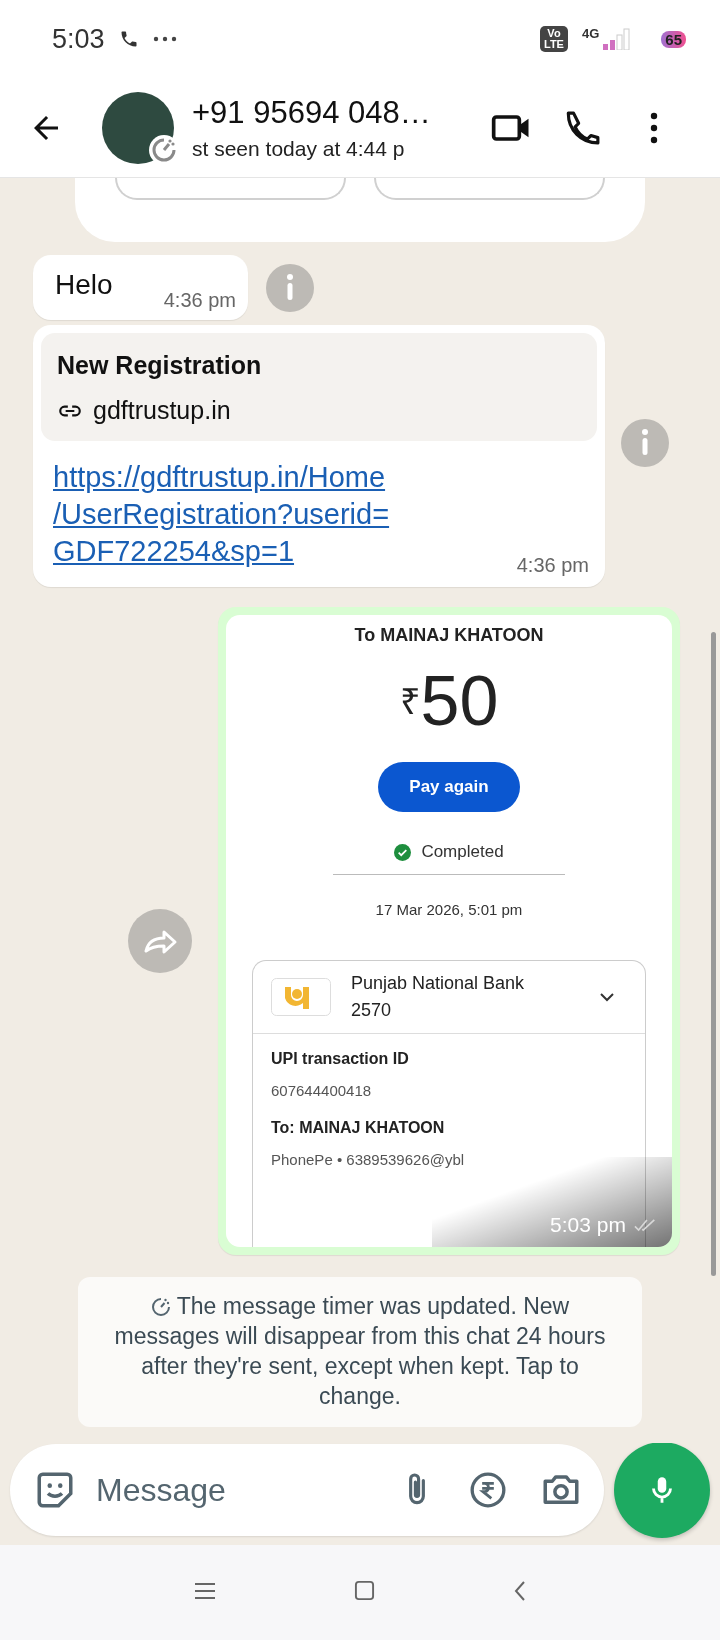  I want to click on message-link: https://gdftrustup.in/Home /UserRegistration?userid= GDF722254&sp=1, so click(221, 505).